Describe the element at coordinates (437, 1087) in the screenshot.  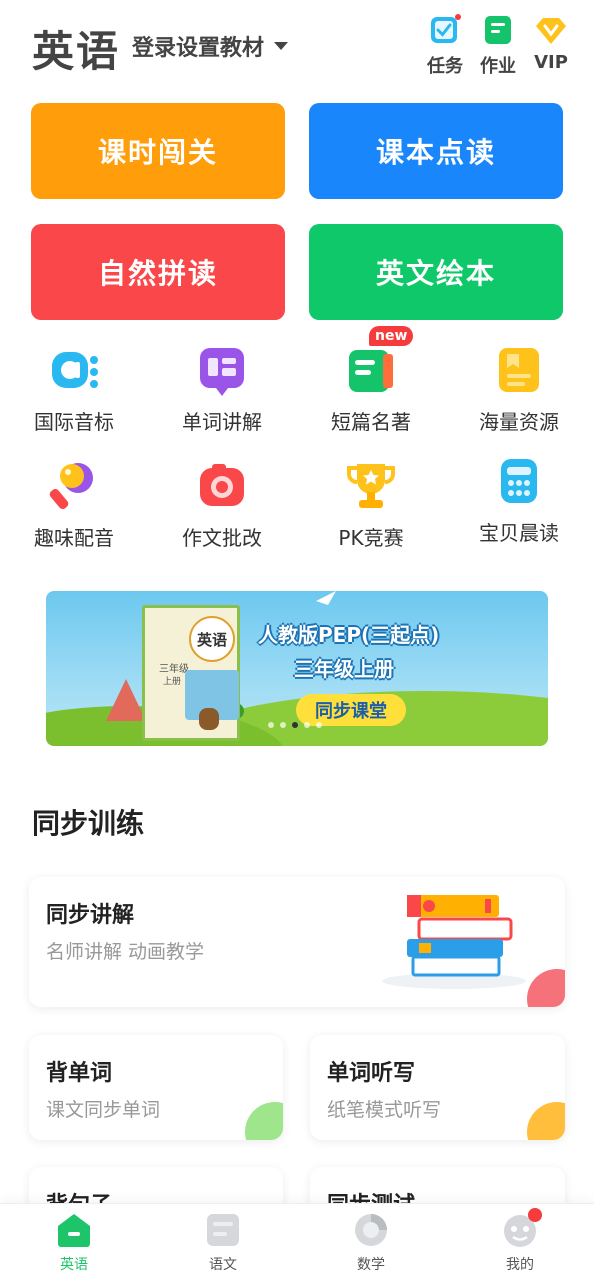
I see `word-dictation-card: 单词听写 纸笔模式听写` at that location.